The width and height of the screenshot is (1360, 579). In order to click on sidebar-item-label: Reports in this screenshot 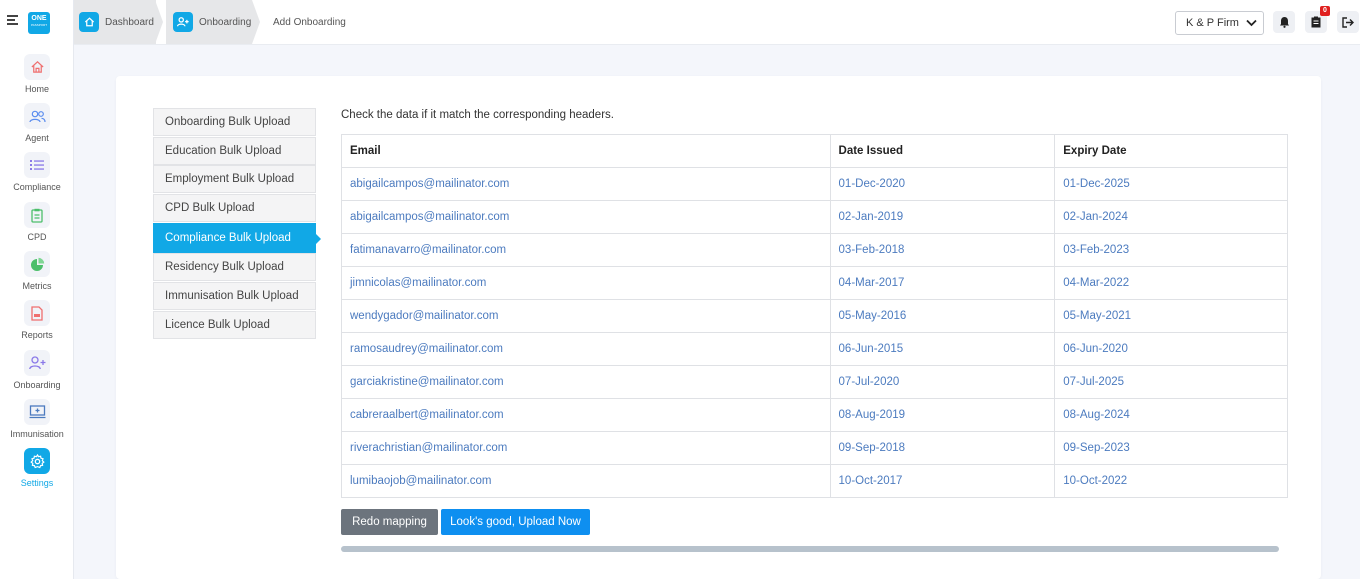, I will do `click(37, 335)`.